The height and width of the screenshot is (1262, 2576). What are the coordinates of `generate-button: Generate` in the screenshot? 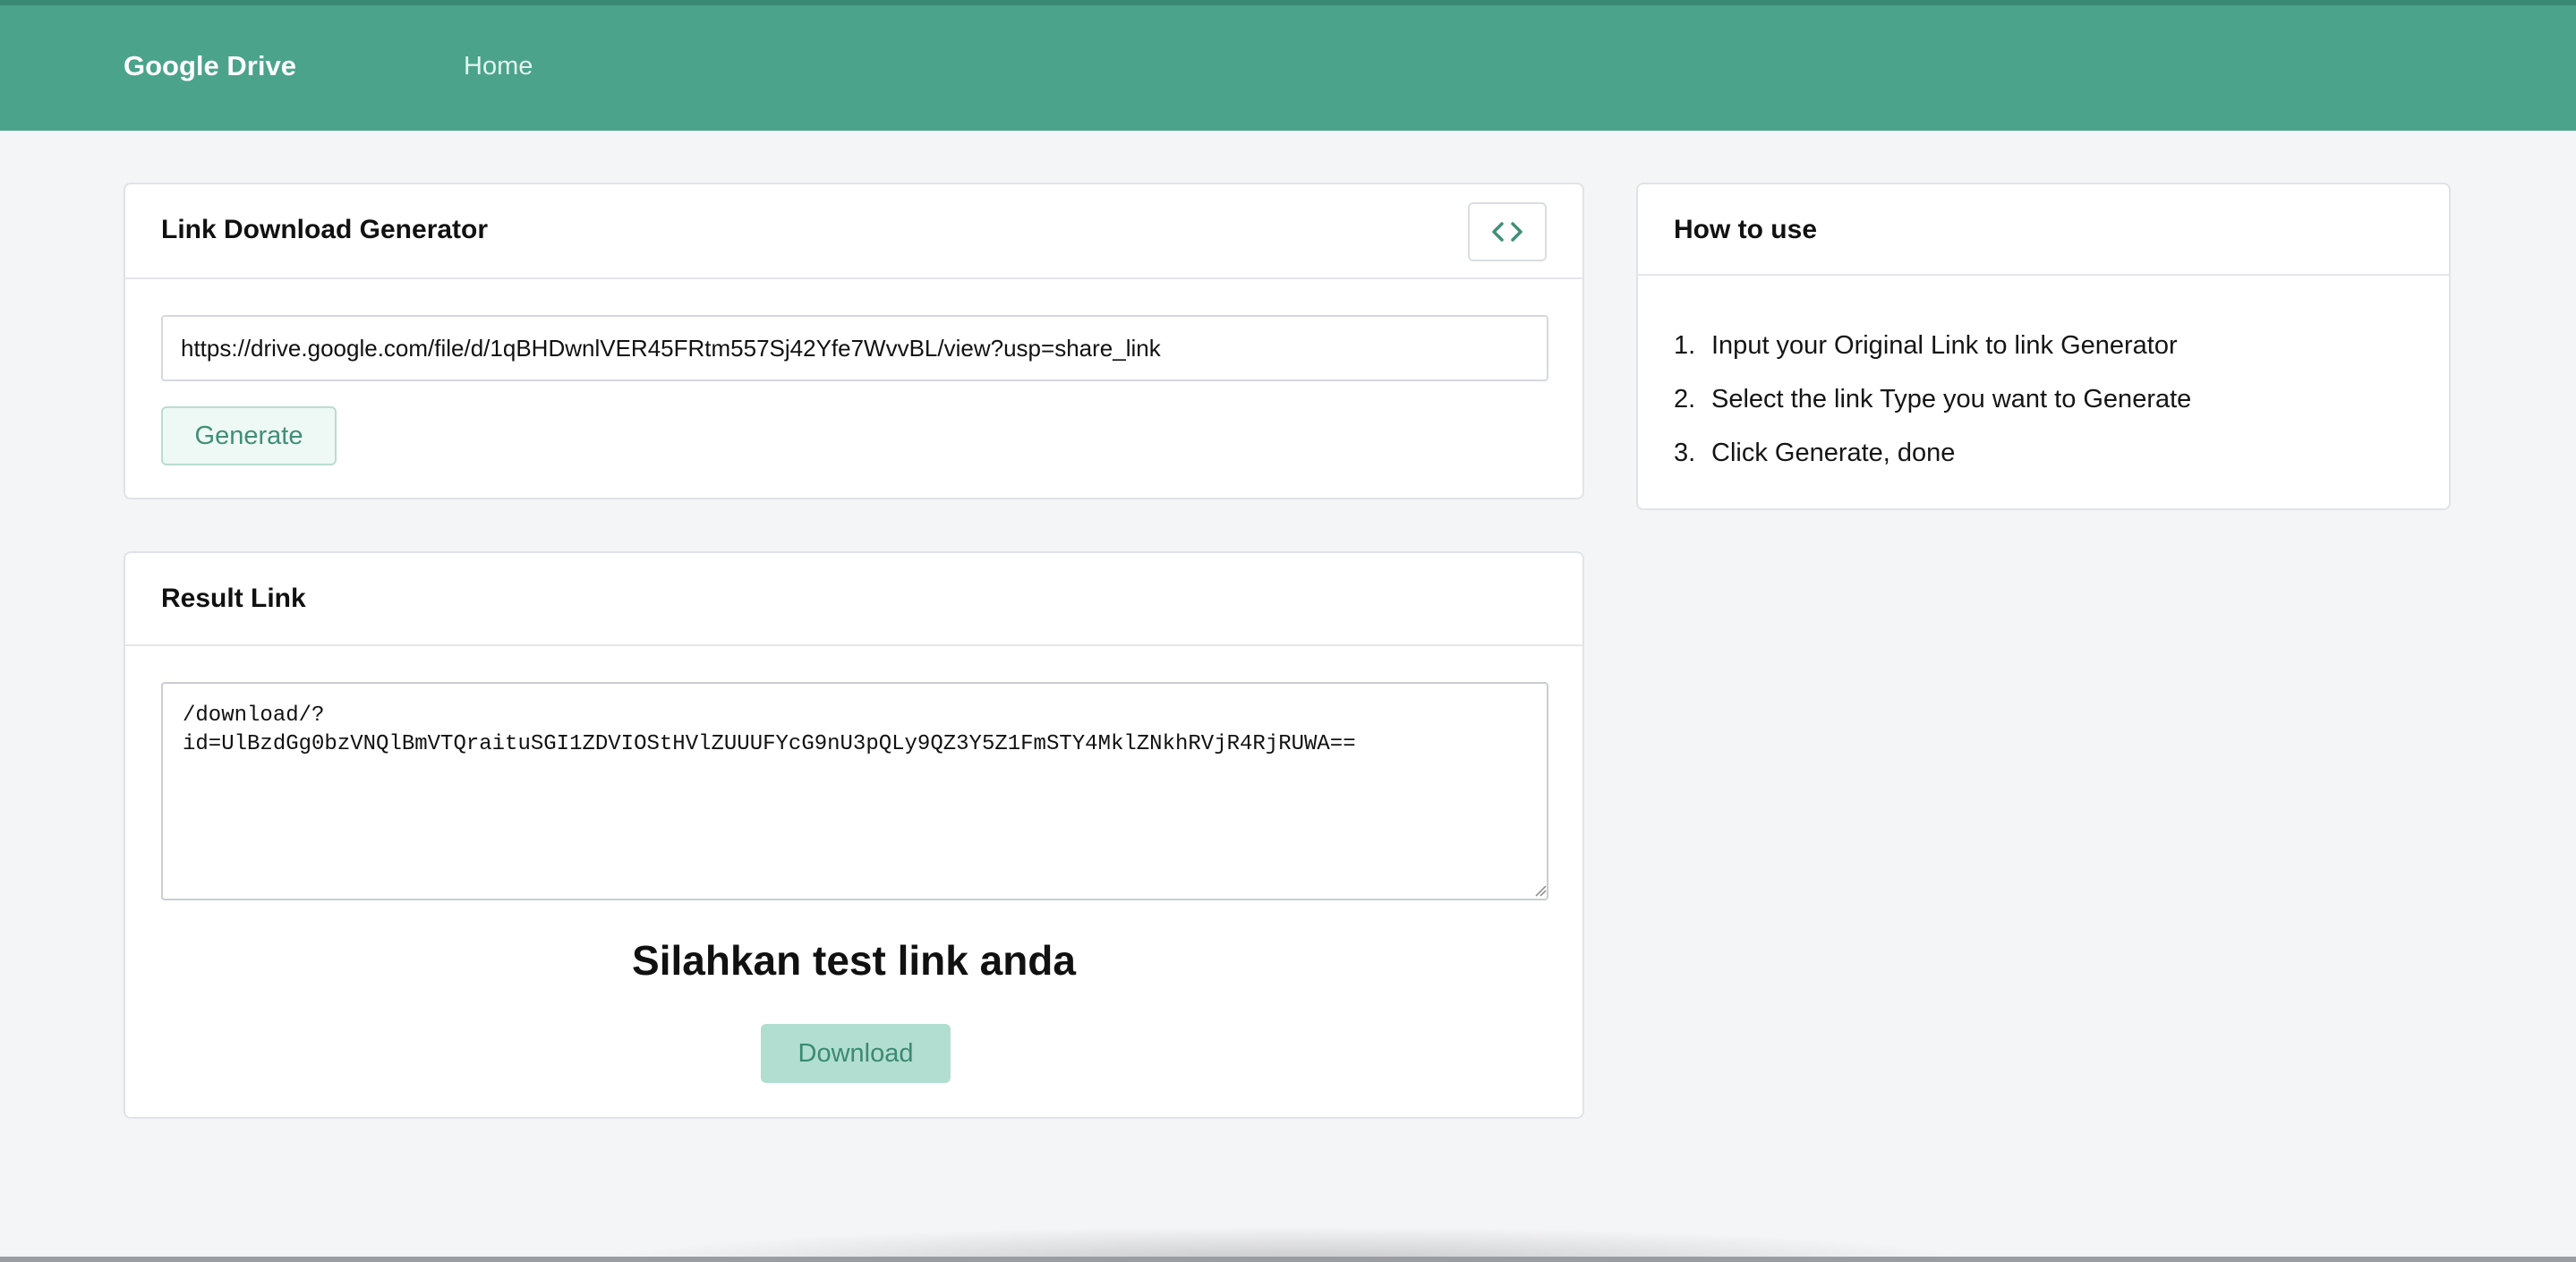 It's located at (249, 435).